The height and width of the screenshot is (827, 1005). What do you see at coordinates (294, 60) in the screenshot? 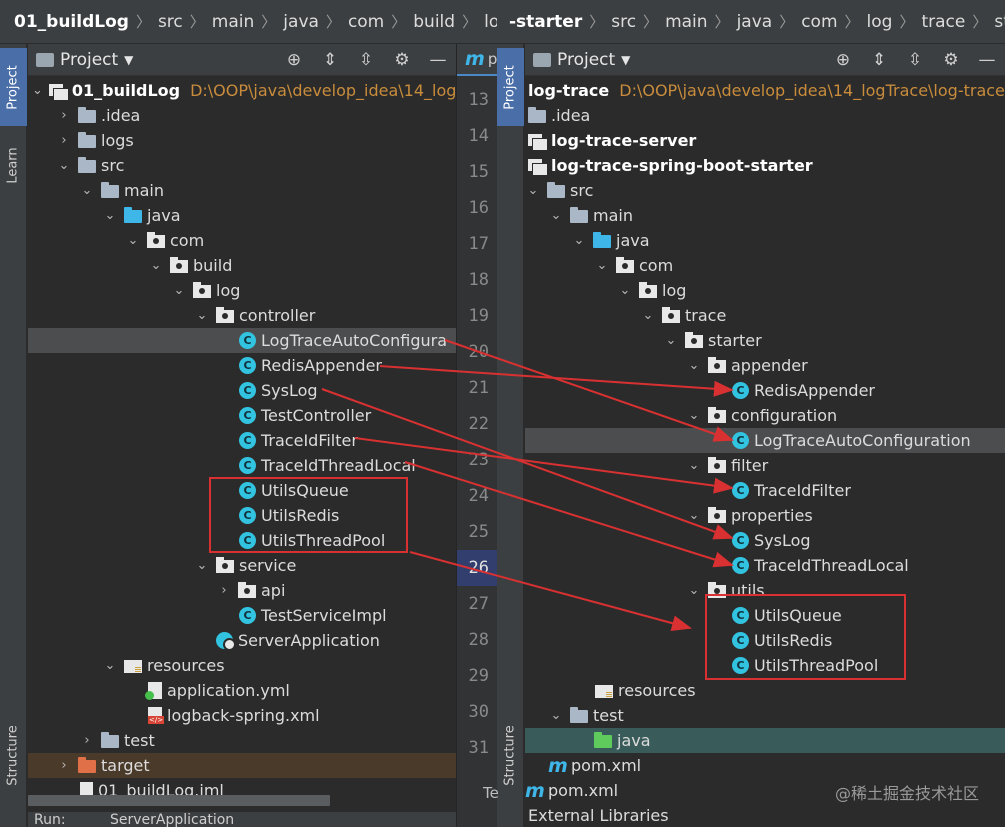
I see `locate-target-icon: ⊕` at bounding box center [294, 60].